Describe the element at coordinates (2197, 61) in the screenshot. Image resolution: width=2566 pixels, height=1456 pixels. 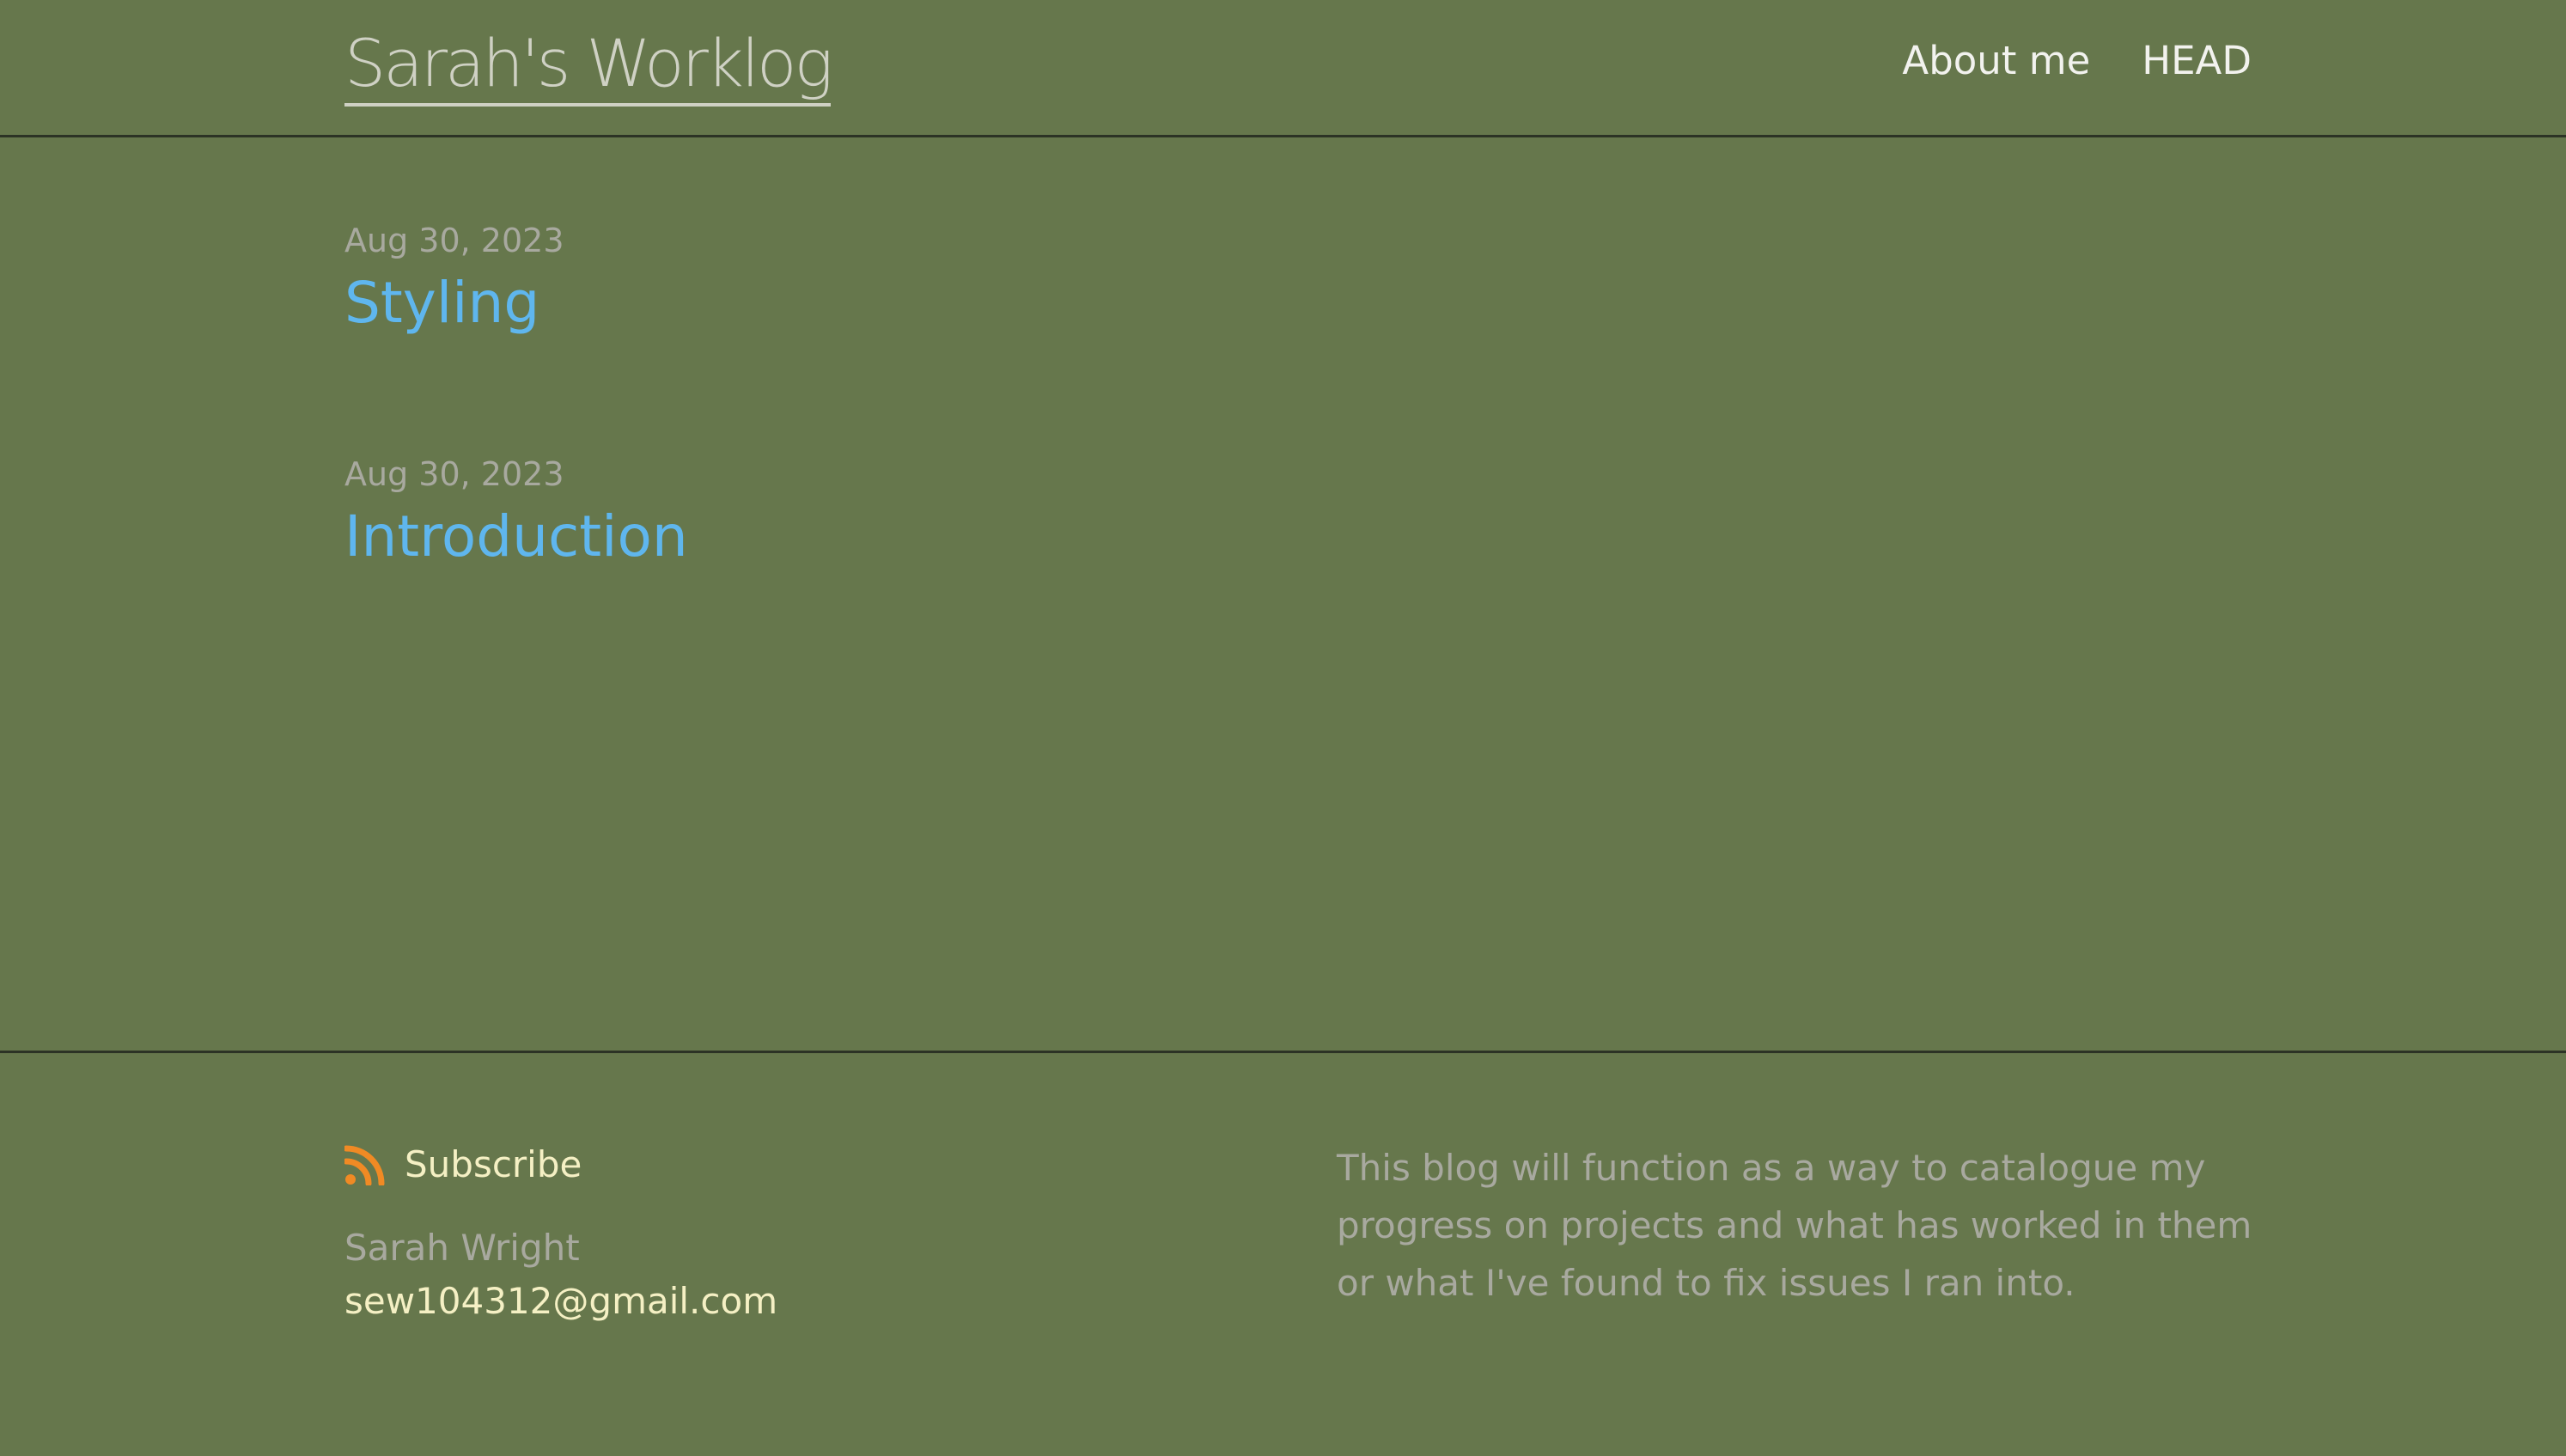
I see `nav-link-head: HEAD` at that location.